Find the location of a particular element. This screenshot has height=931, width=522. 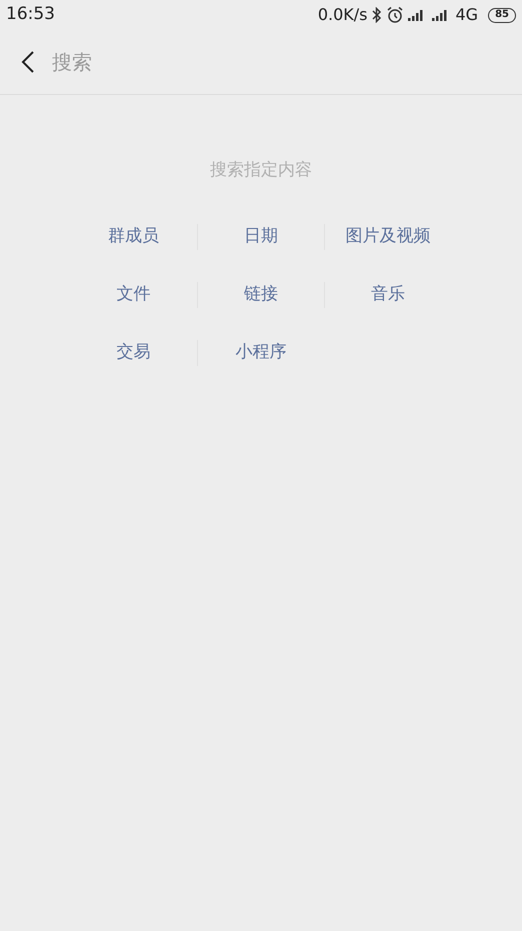

alarm-icon is located at coordinates (395, 15).